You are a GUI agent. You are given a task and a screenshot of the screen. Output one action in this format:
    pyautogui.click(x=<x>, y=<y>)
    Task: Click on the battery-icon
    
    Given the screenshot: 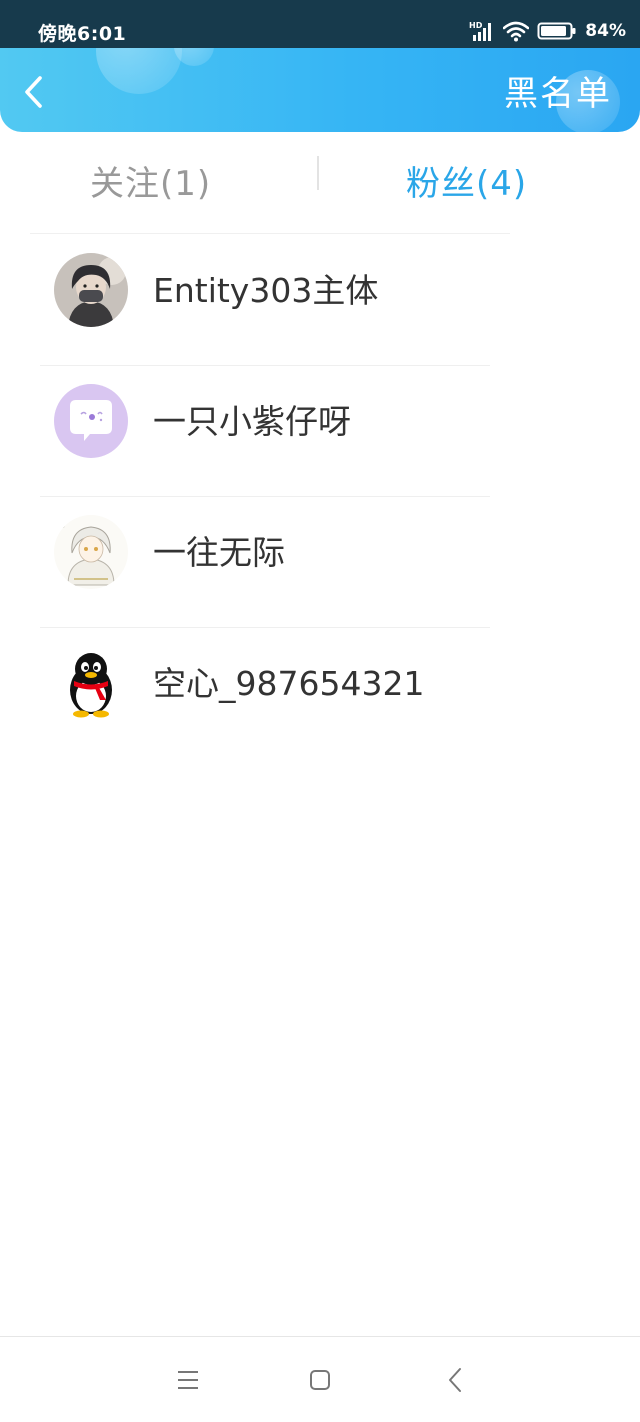 What is the action you would take?
    pyautogui.click(x=557, y=31)
    